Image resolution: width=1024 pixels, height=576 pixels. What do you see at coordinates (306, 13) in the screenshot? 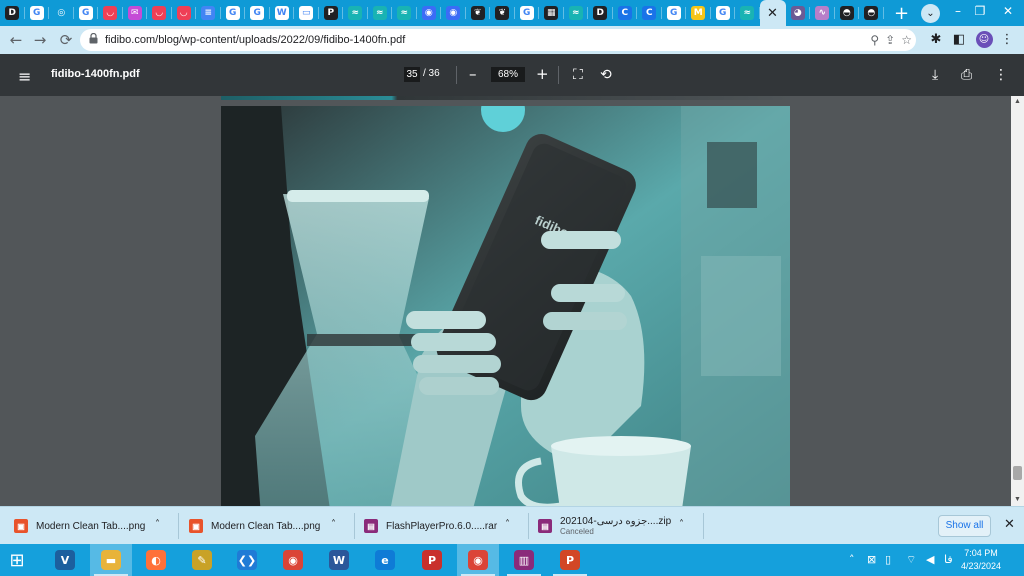
I see `tab: ▭` at bounding box center [306, 13].